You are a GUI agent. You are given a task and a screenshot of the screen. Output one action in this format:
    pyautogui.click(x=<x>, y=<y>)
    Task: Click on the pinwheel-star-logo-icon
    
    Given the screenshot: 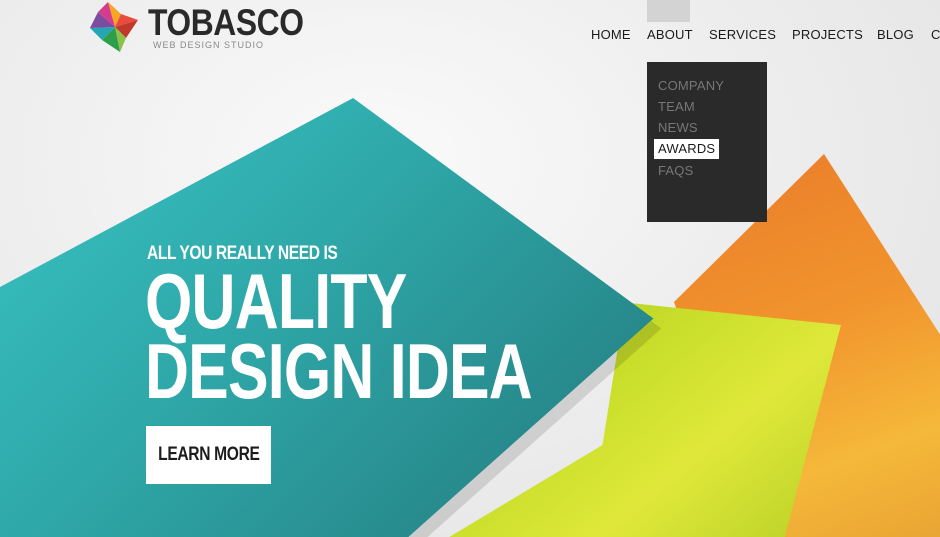 What is the action you would take?
    pyautogui.click(x=114, y=27)
    